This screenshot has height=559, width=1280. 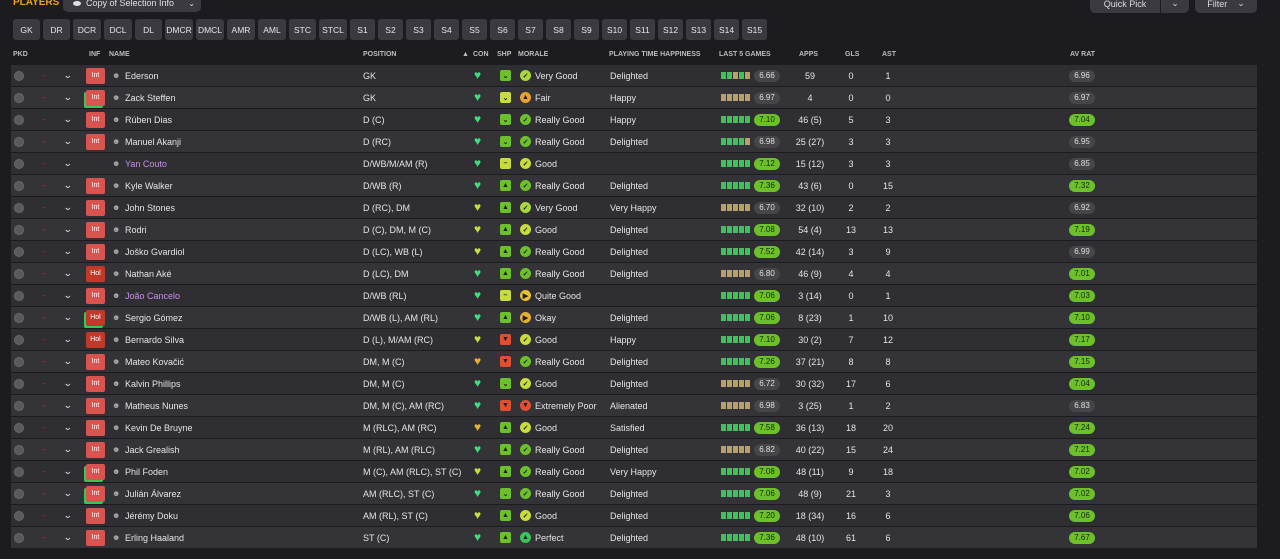 What do you see at coordinates (148, 29) in the screenshot?
I see `position-filter-dl: DL` at bounding box center [148, 29].